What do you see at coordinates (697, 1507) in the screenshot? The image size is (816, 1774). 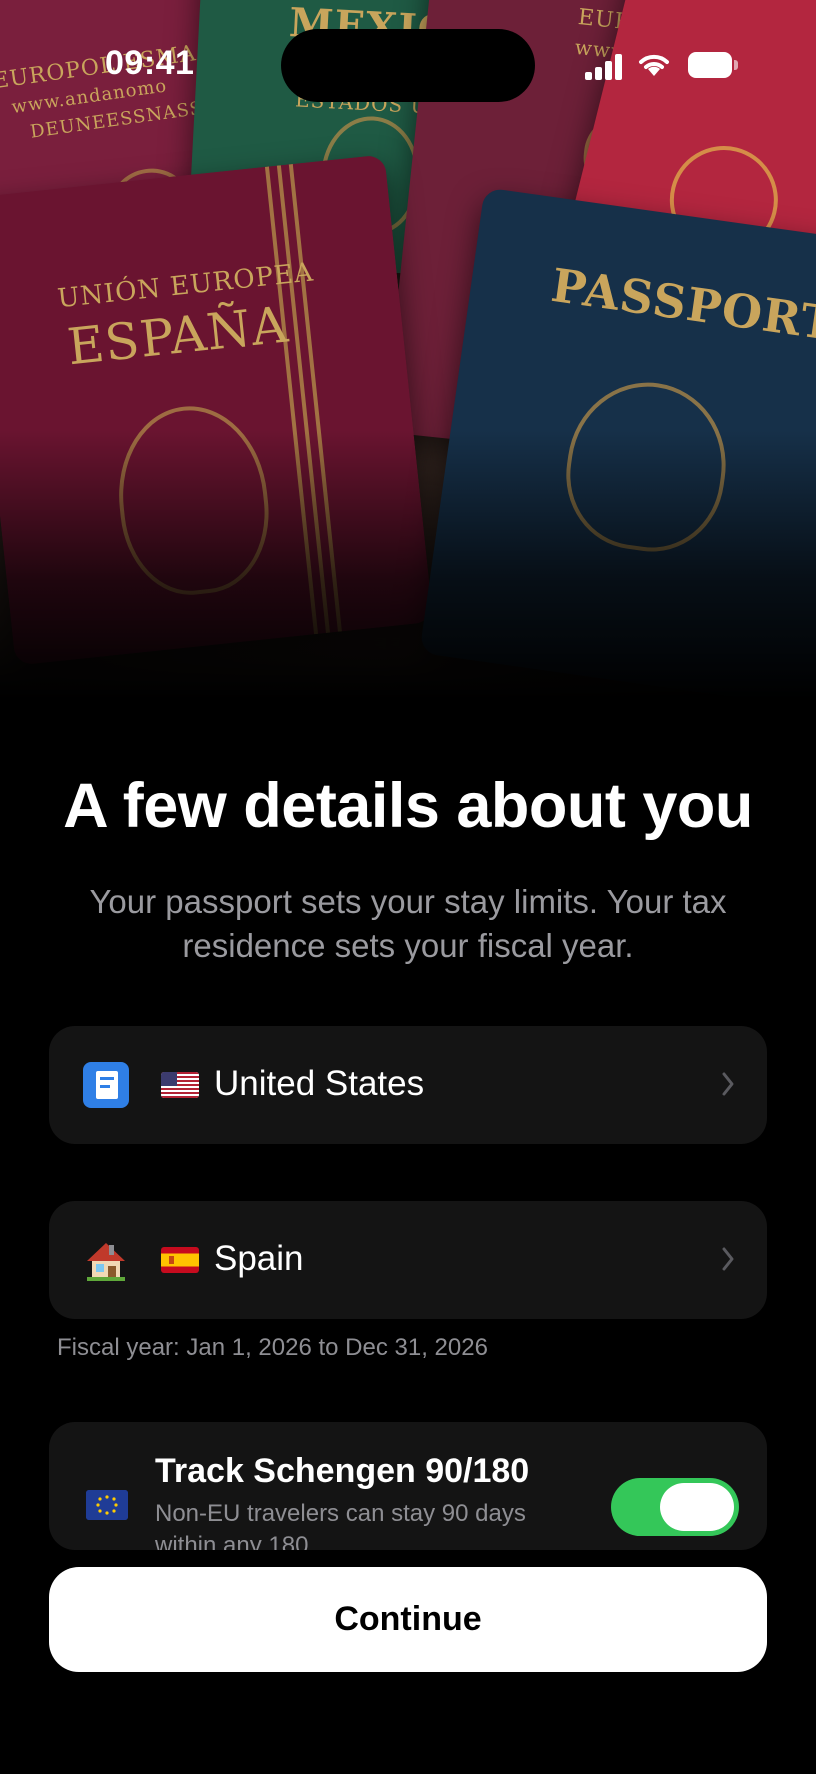 I see `toggle-knob` at bounding box center [697, 1507].